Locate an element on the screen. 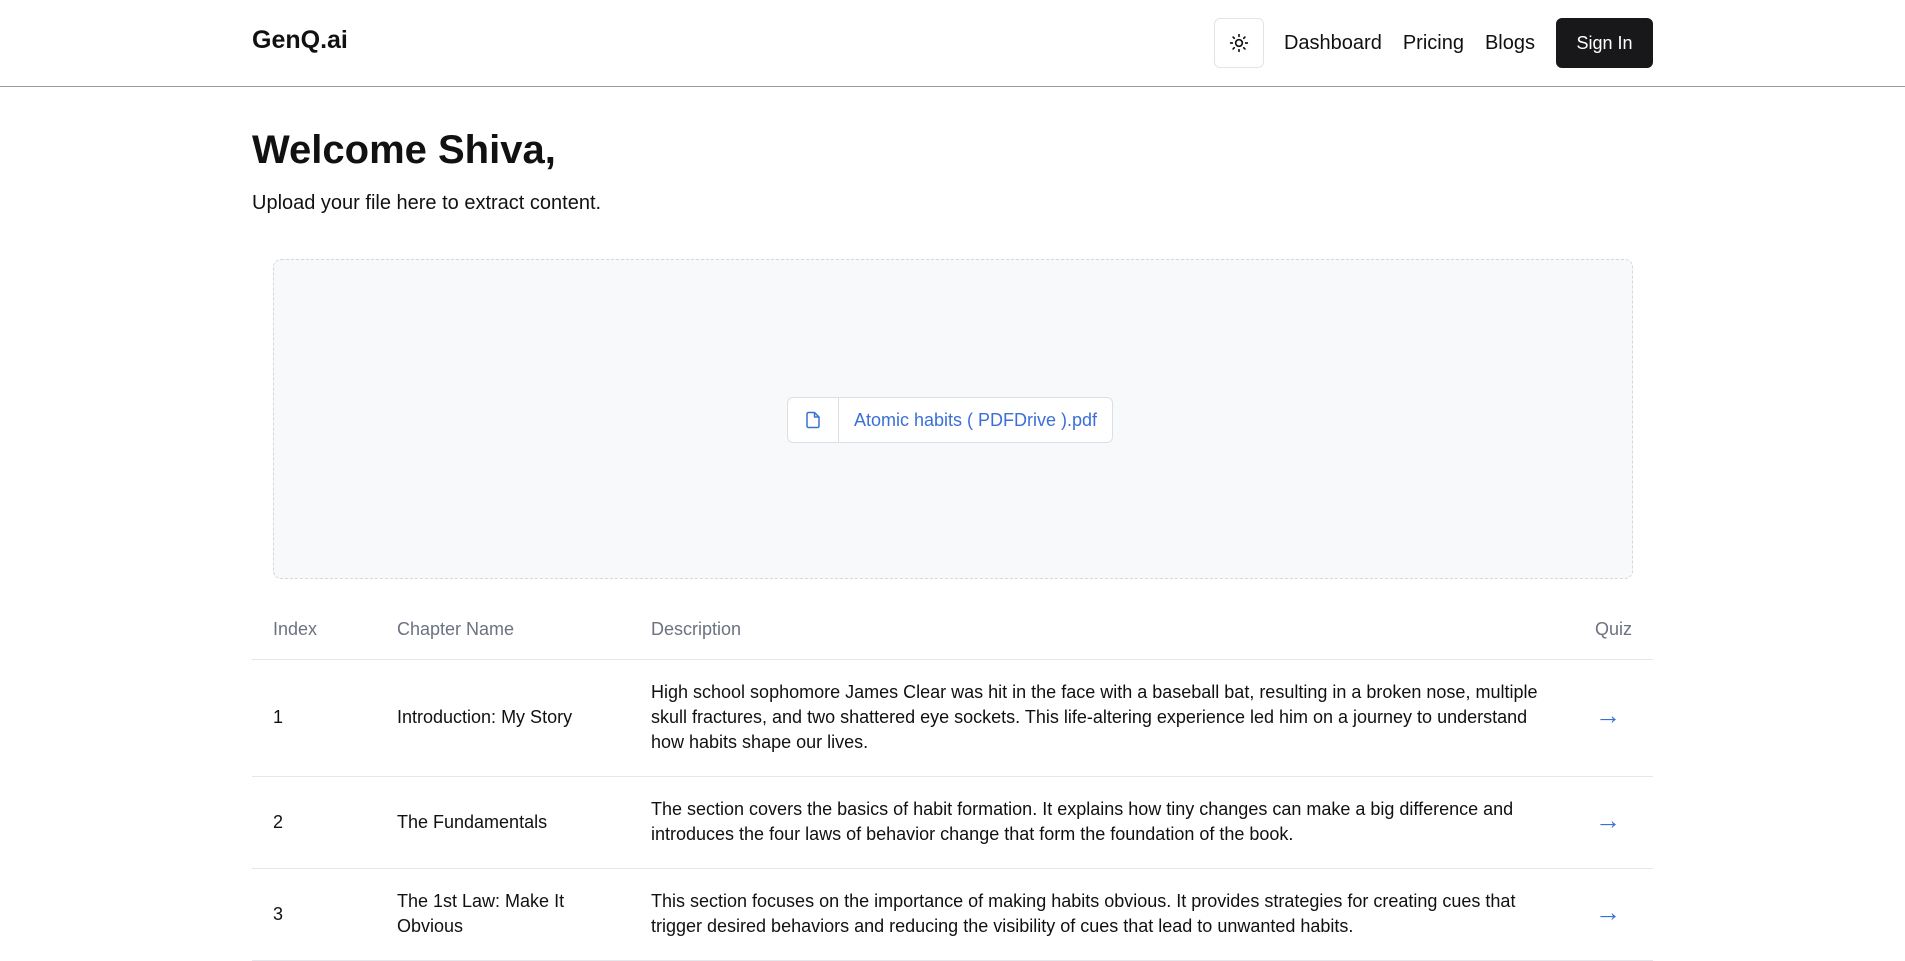 This screenshot has width=1905, height=961. top-nav: Dashboard Pricing Blogs Sign In is located at coordinates (1433, 43).